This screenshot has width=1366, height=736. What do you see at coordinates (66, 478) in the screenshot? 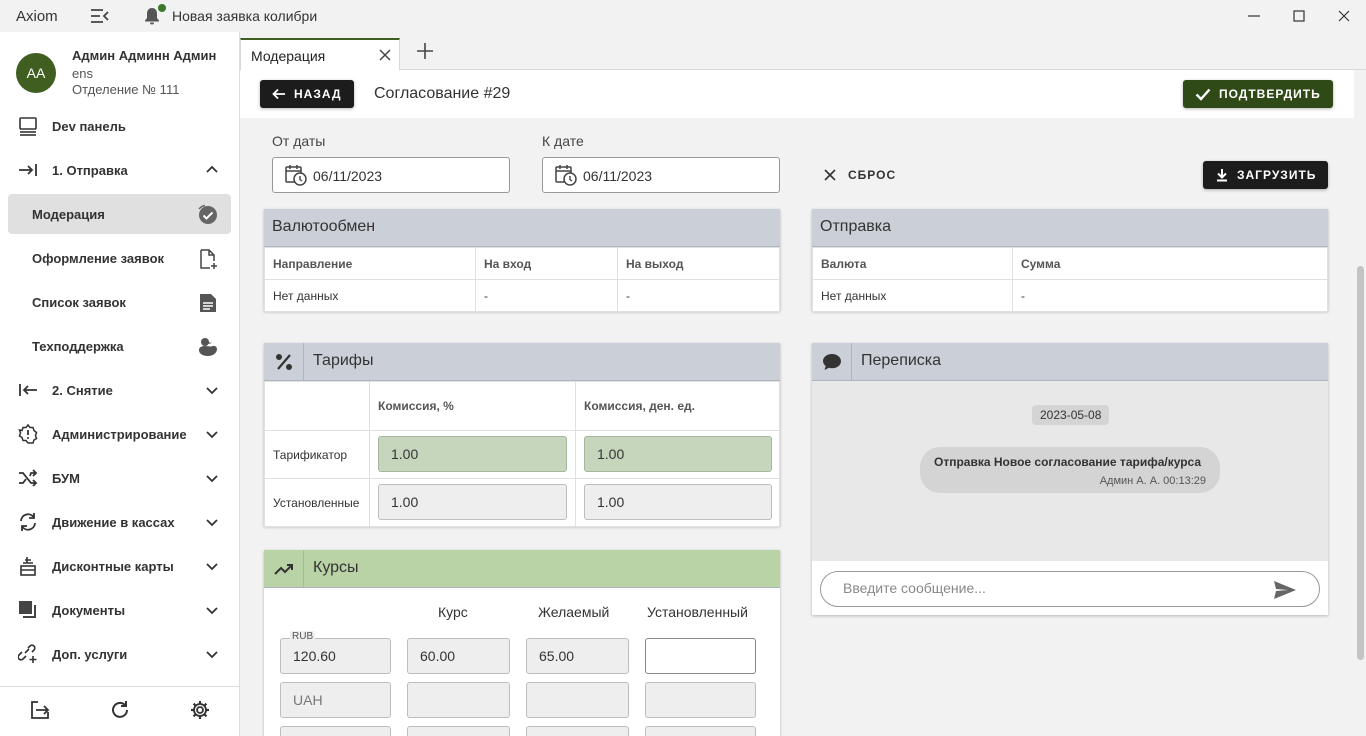
I see `sidebar-item-label: БУМ` at bounding box center [66, 478].